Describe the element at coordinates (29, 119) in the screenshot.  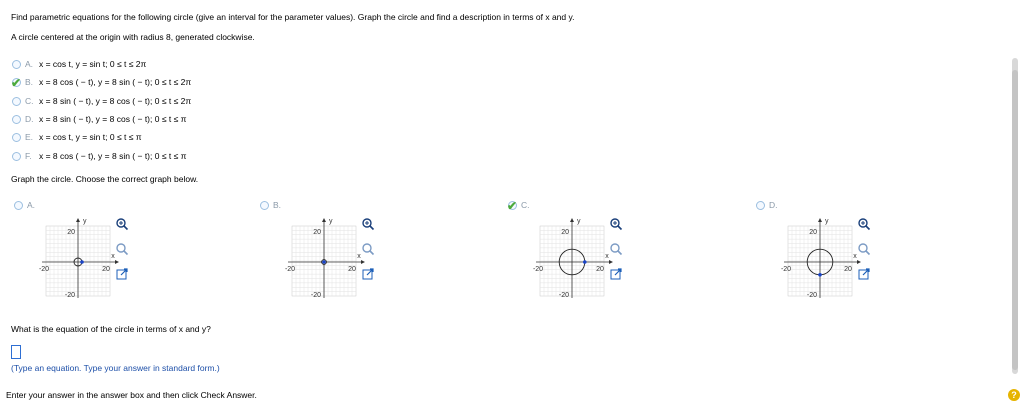
I see `choice-letter: D.` at that location.